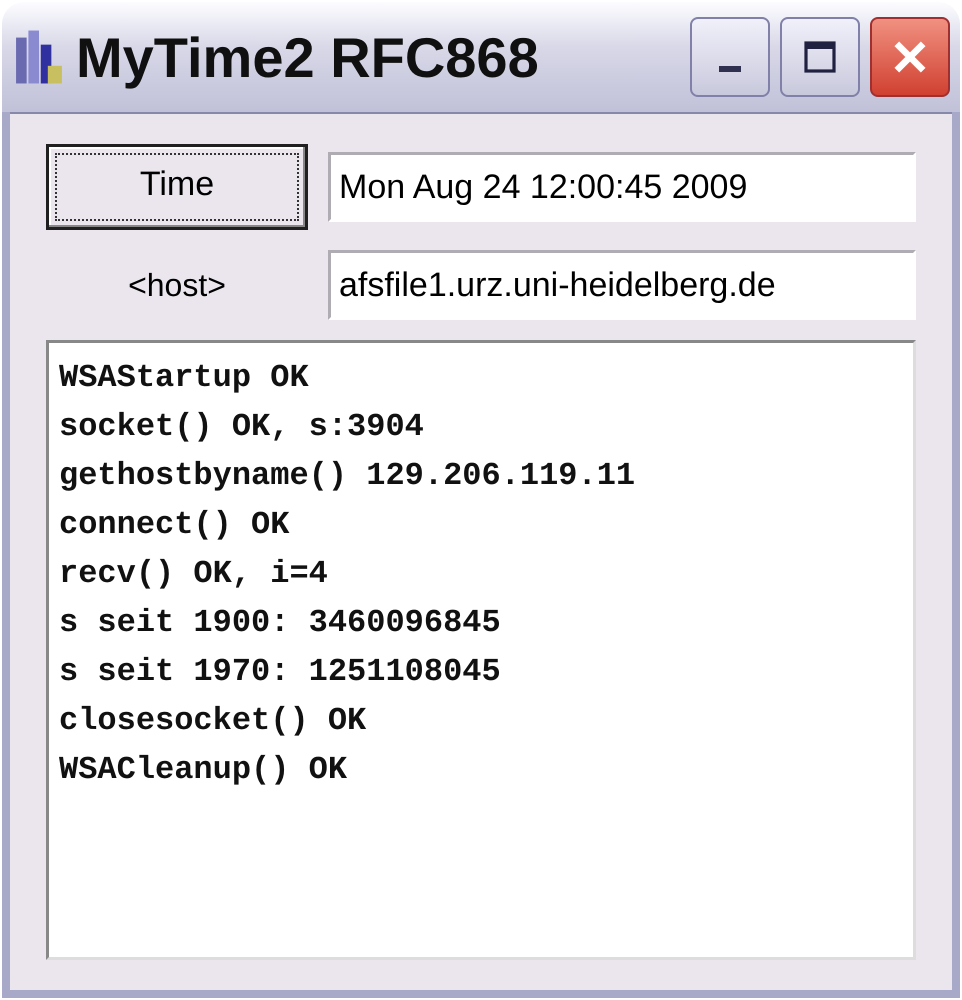  Describe the element at coordinates (730, 69) in the screenshot. I see `minimize-icon` at that location.